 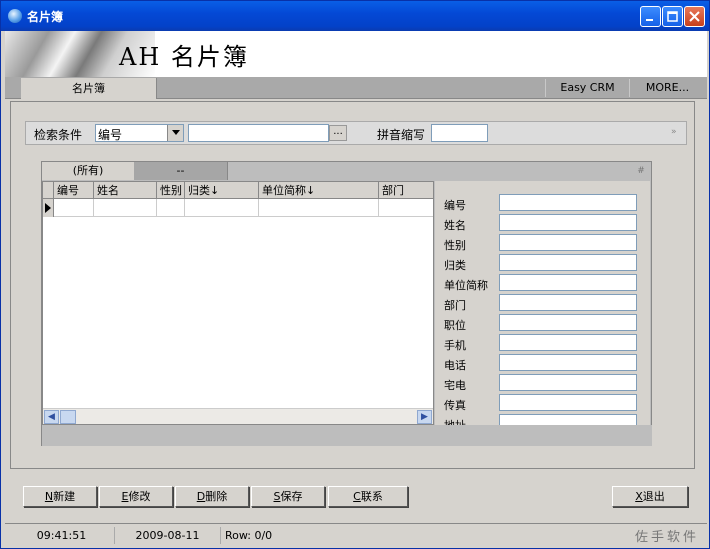 I want to click on field-company, so click(x=568, y=282).